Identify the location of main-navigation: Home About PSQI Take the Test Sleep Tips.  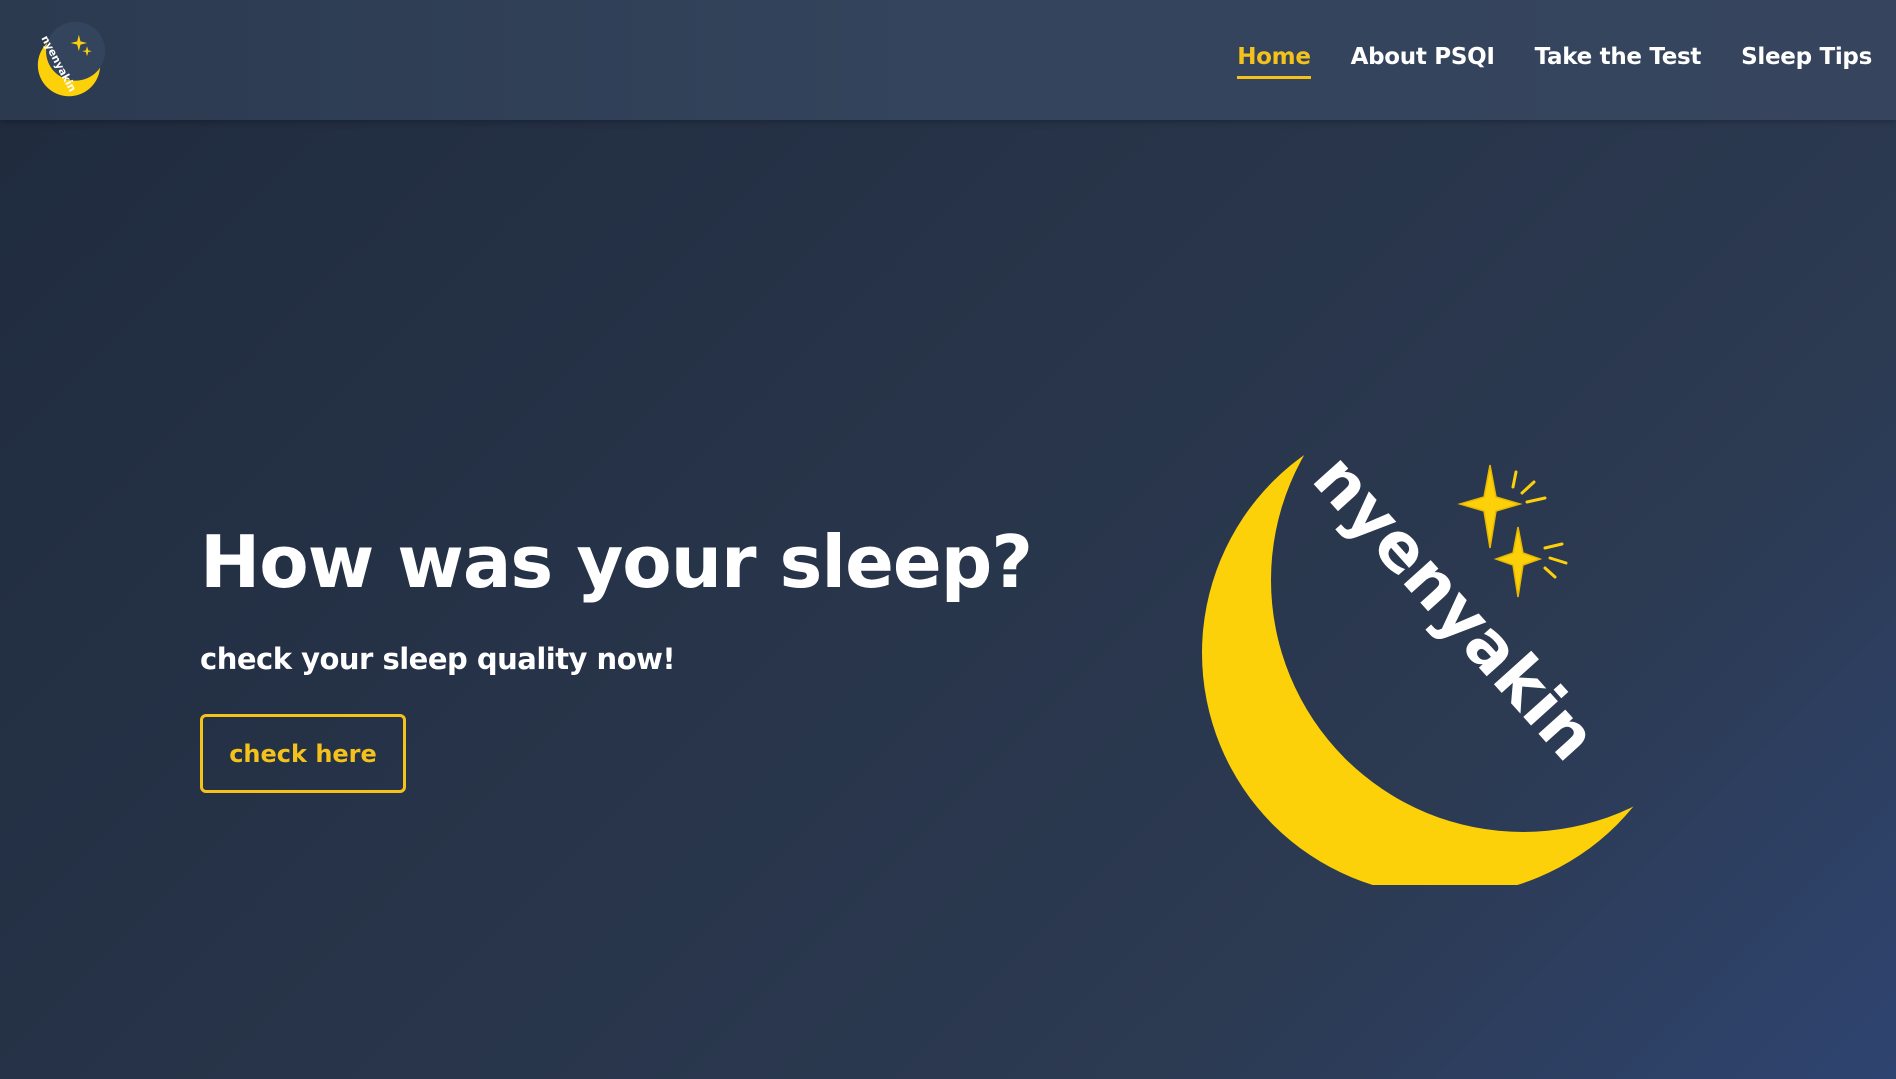
(1554, 61).